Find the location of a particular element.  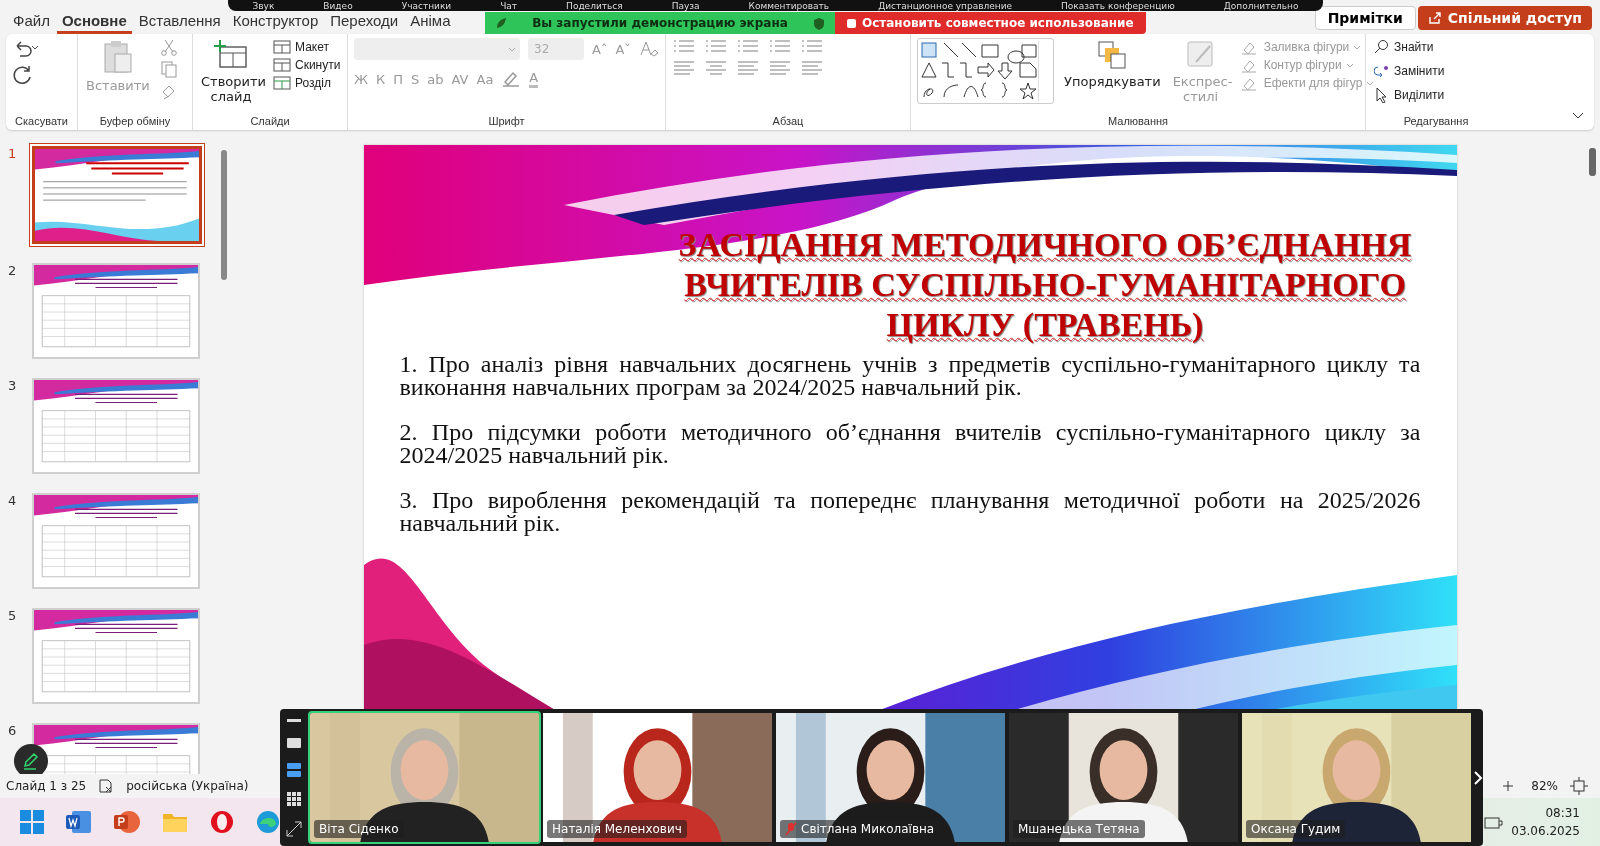

group-label: Шрифт is located at coordinates (506, 121).